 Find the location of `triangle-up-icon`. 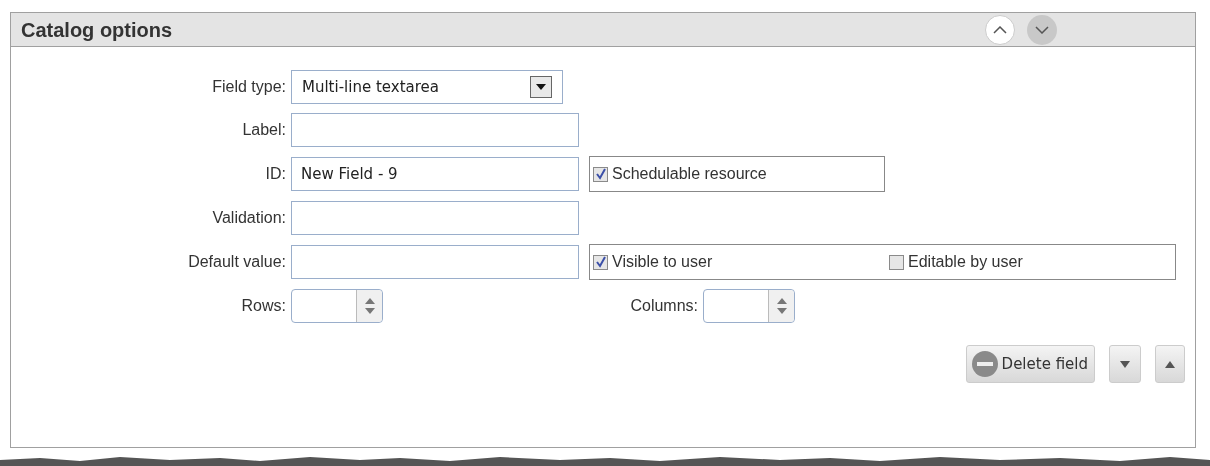

triangle-up-icon is located at coordinates (1170, 364).